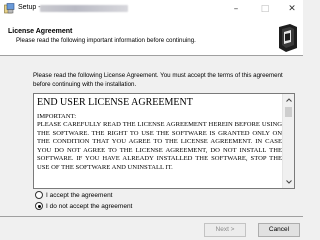 The image size is (320, 240). What do you see at coordinates (84, 8) in the screenshot?
I see `redacted-title-area` at bounding box center [84, 8].